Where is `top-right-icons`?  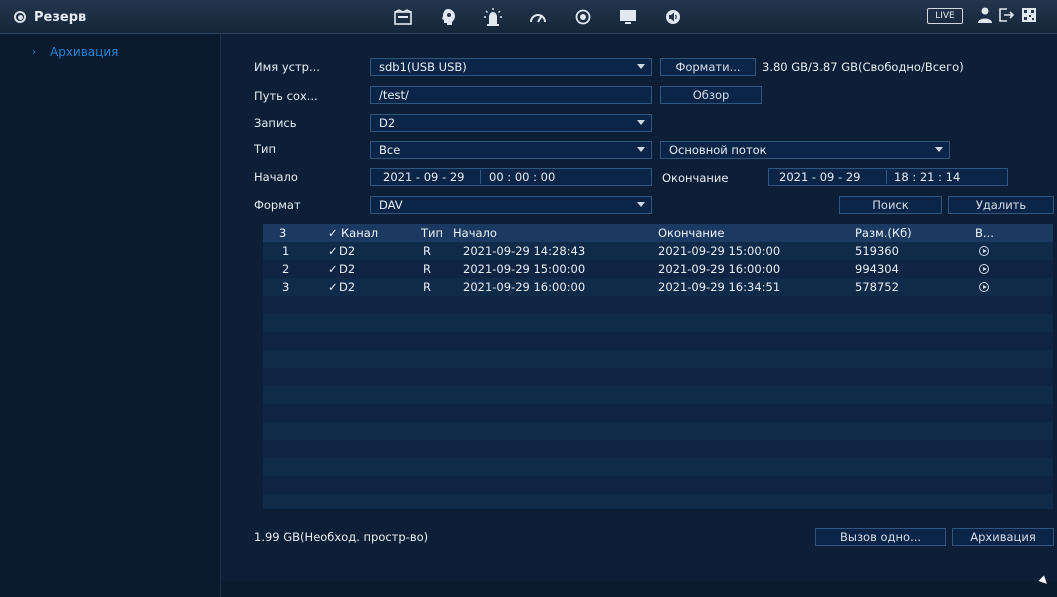 top-right-icons is located at coordinates (1007, 17).